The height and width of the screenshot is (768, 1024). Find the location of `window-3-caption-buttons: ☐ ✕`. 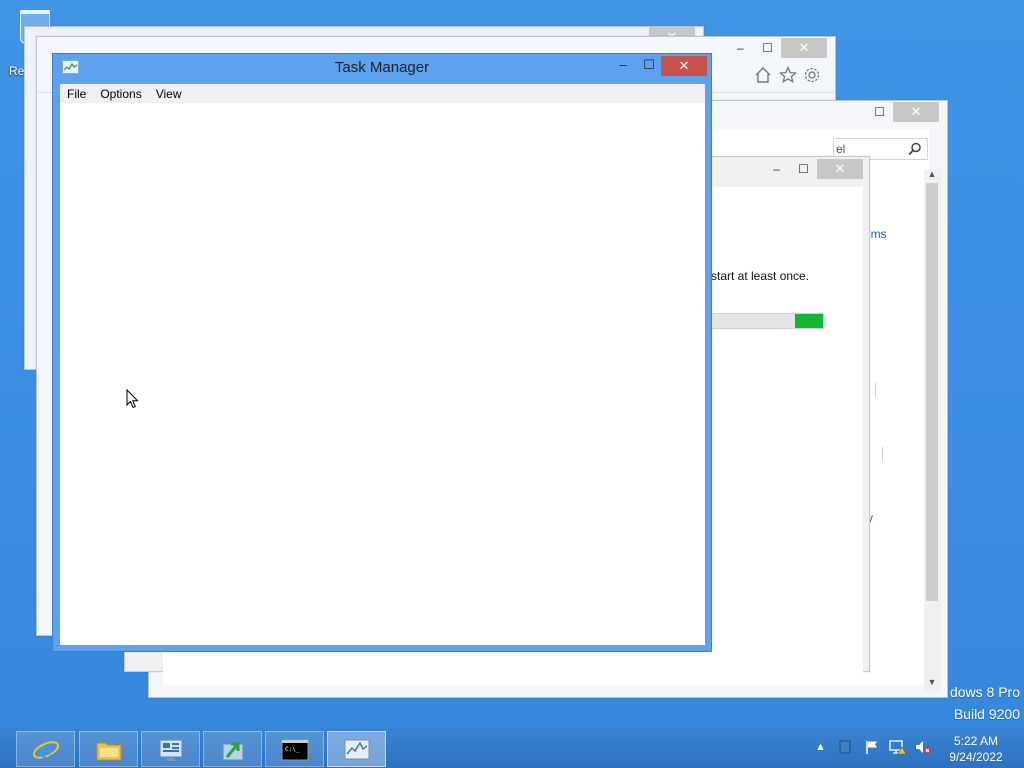

window-3-caption-buttons: ☐ ✕ is located at coordinates (902, 112).